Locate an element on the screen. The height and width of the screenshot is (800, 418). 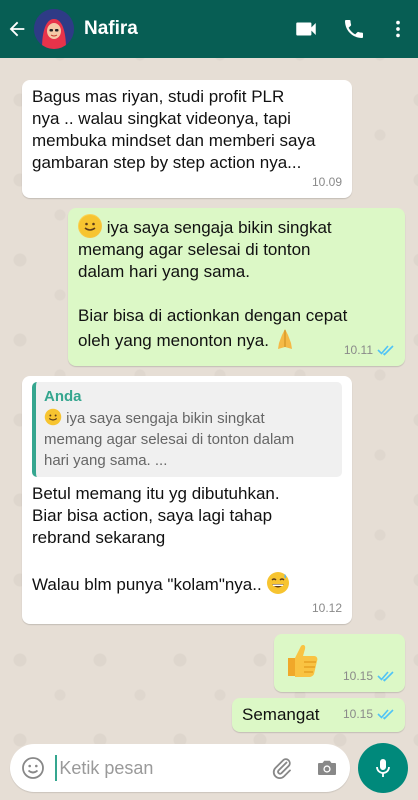
phone-icon is located at coordinates (354, 29).